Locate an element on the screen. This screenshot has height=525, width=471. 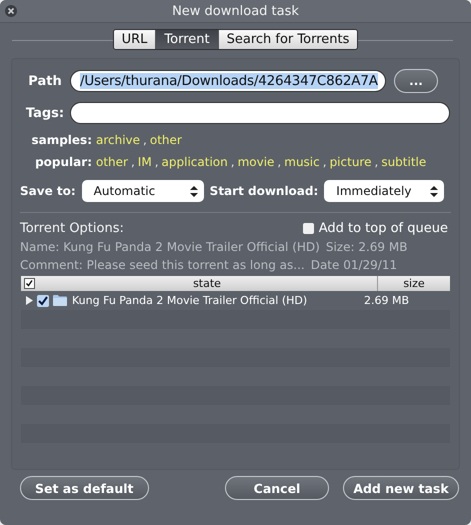
tab: Search for Torrents is located at coordinates (288, 39).